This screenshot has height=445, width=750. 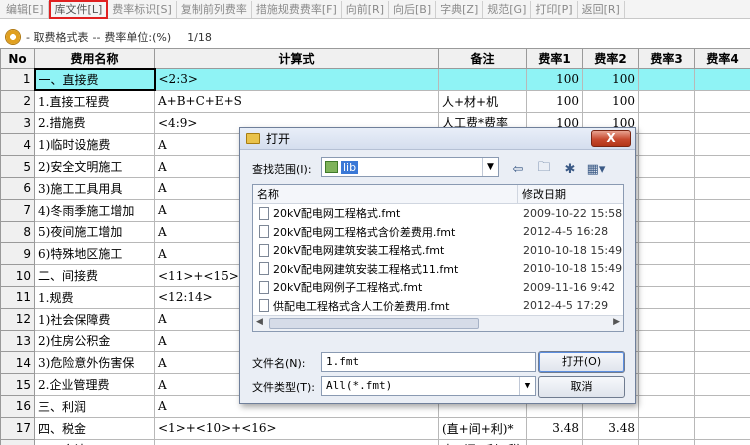 I want to click on row-no-cell: 11, so click(x=17, y=297).